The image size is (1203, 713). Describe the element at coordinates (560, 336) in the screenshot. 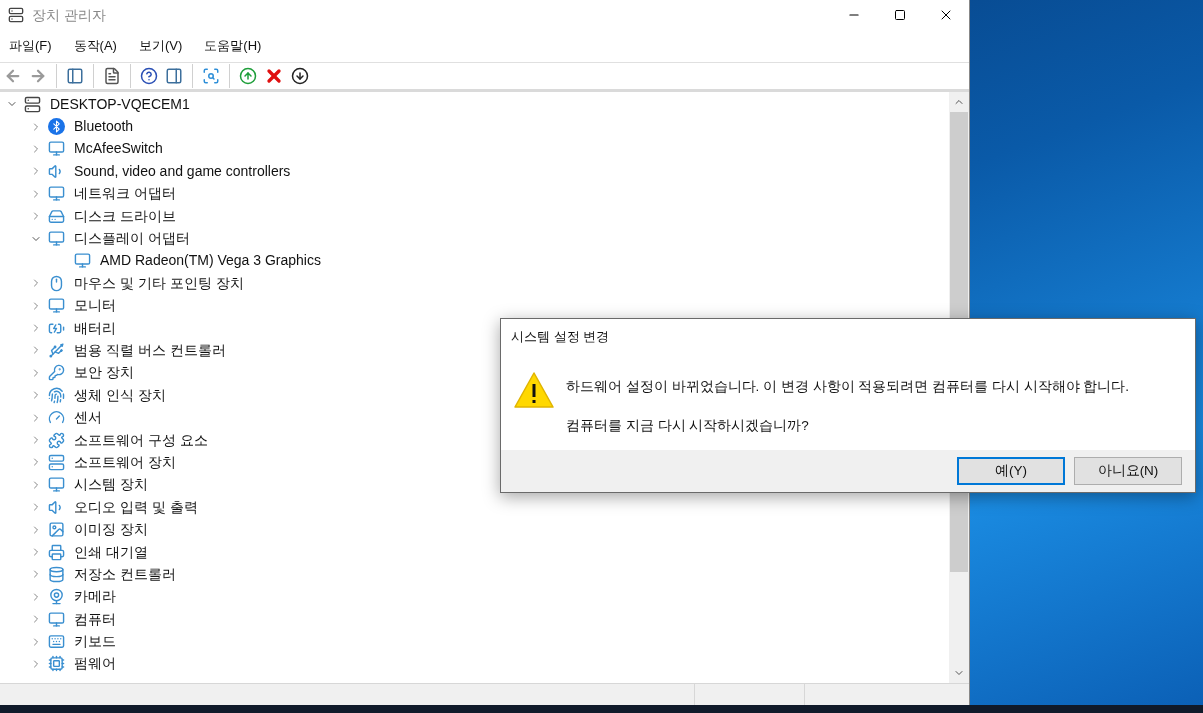

I see `dialog-title: 시스템 설정 변경` at that location.